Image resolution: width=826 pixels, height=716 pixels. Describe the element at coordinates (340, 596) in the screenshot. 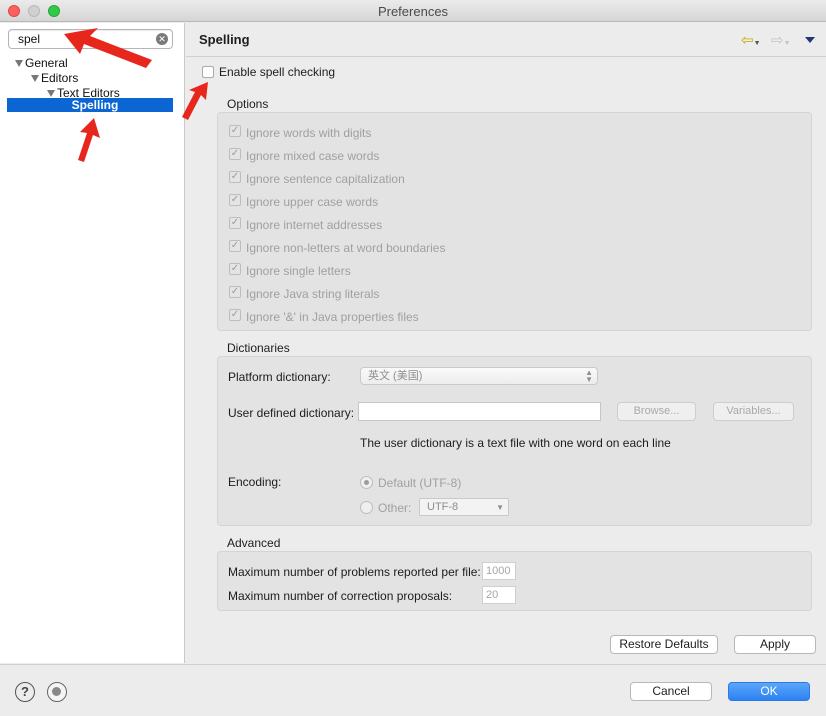

I see `max-proposals-label: Maximum number of correction proposals:` at that location.